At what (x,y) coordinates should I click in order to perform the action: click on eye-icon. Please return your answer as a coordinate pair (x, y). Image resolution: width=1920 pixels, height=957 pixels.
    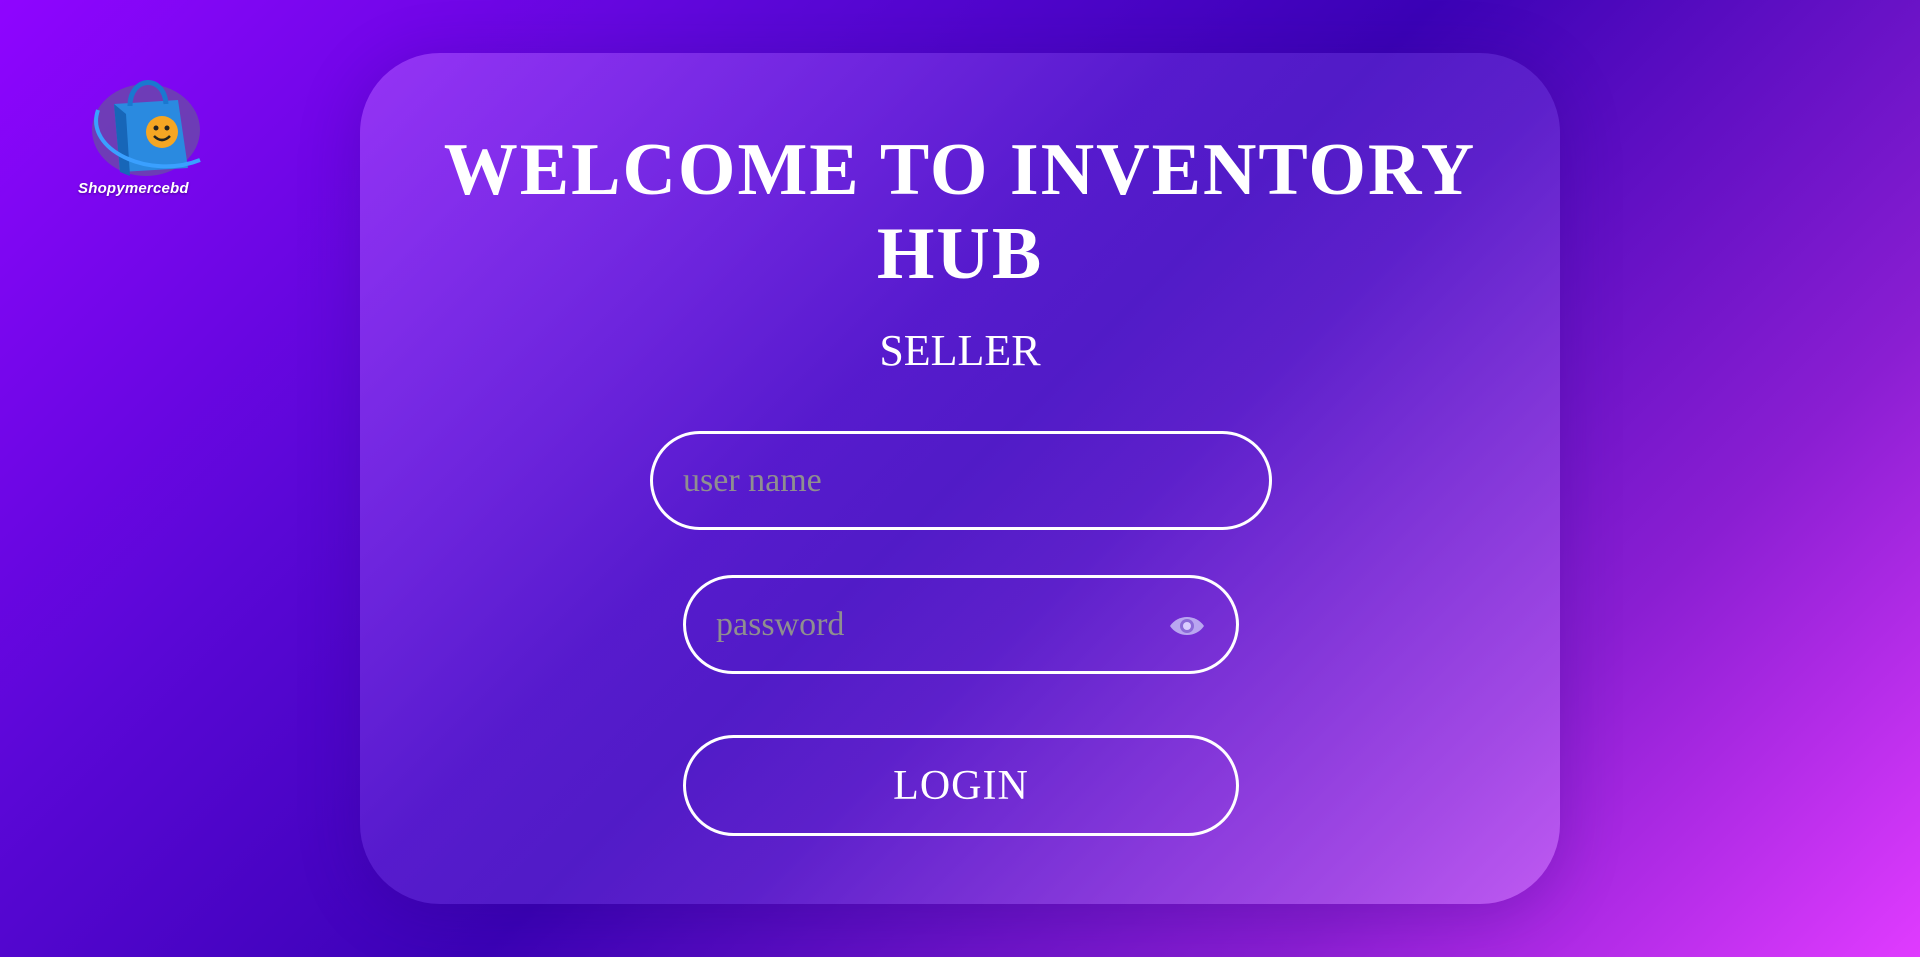
    Looking at the image, I should click on (1187, 626).